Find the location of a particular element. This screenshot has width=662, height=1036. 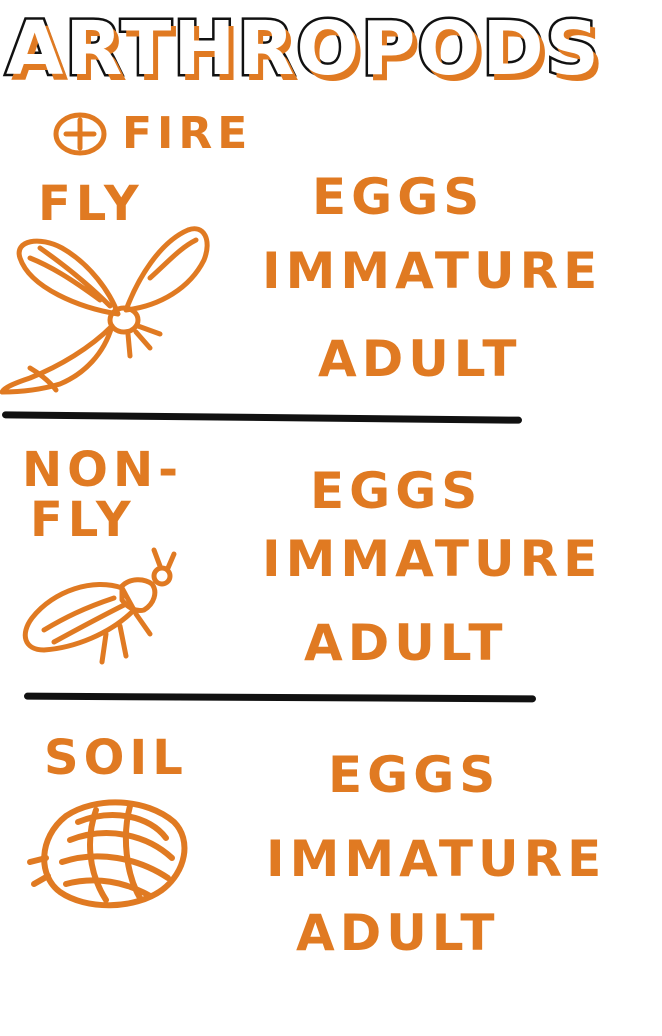

stage-immature-soil: IMMATURE is located at coordinates (436, 859).